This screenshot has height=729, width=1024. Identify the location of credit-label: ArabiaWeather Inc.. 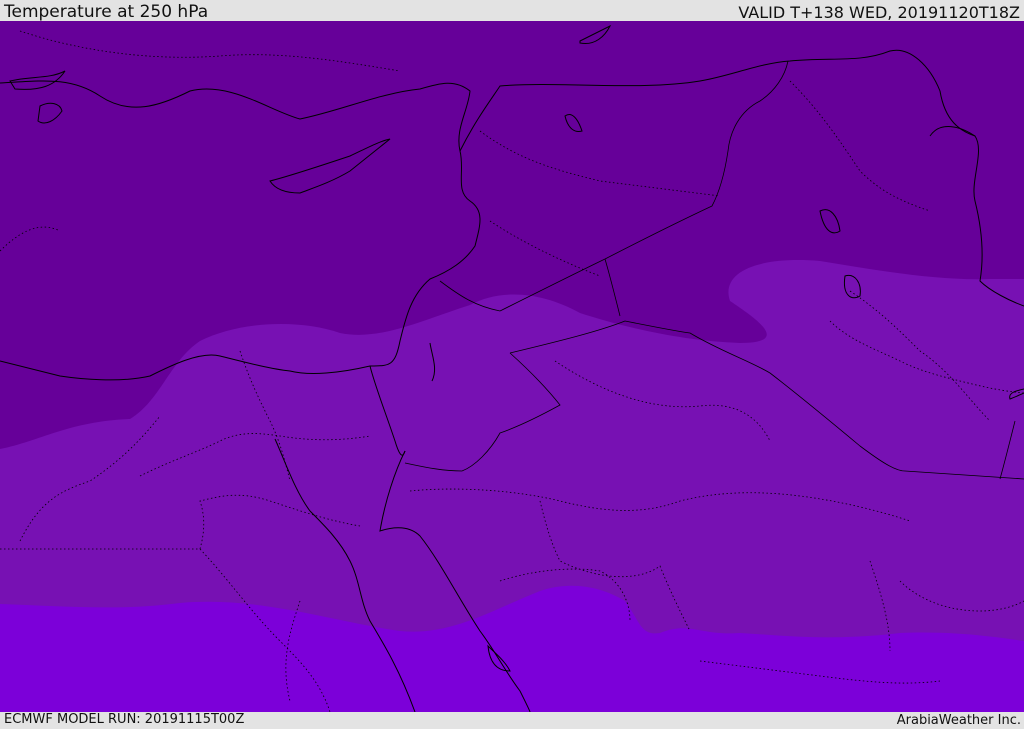
(958, 720).